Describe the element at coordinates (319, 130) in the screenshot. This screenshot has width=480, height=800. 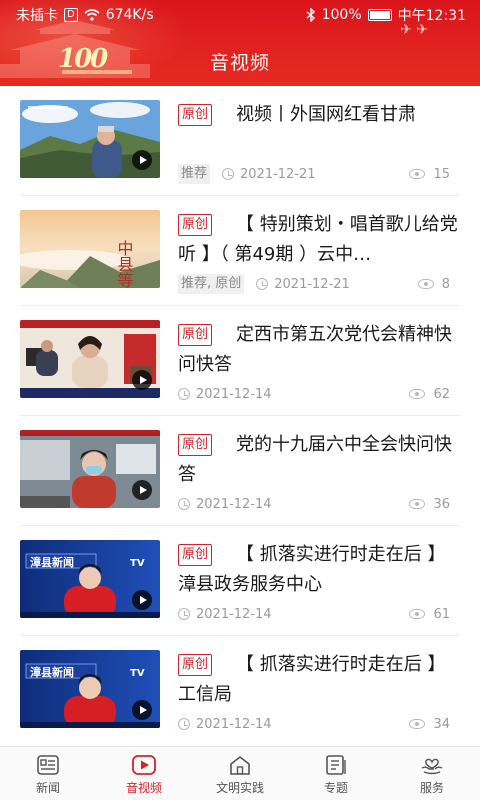
I see `item-title: 视频丨外国网红看甘肃` at that location.